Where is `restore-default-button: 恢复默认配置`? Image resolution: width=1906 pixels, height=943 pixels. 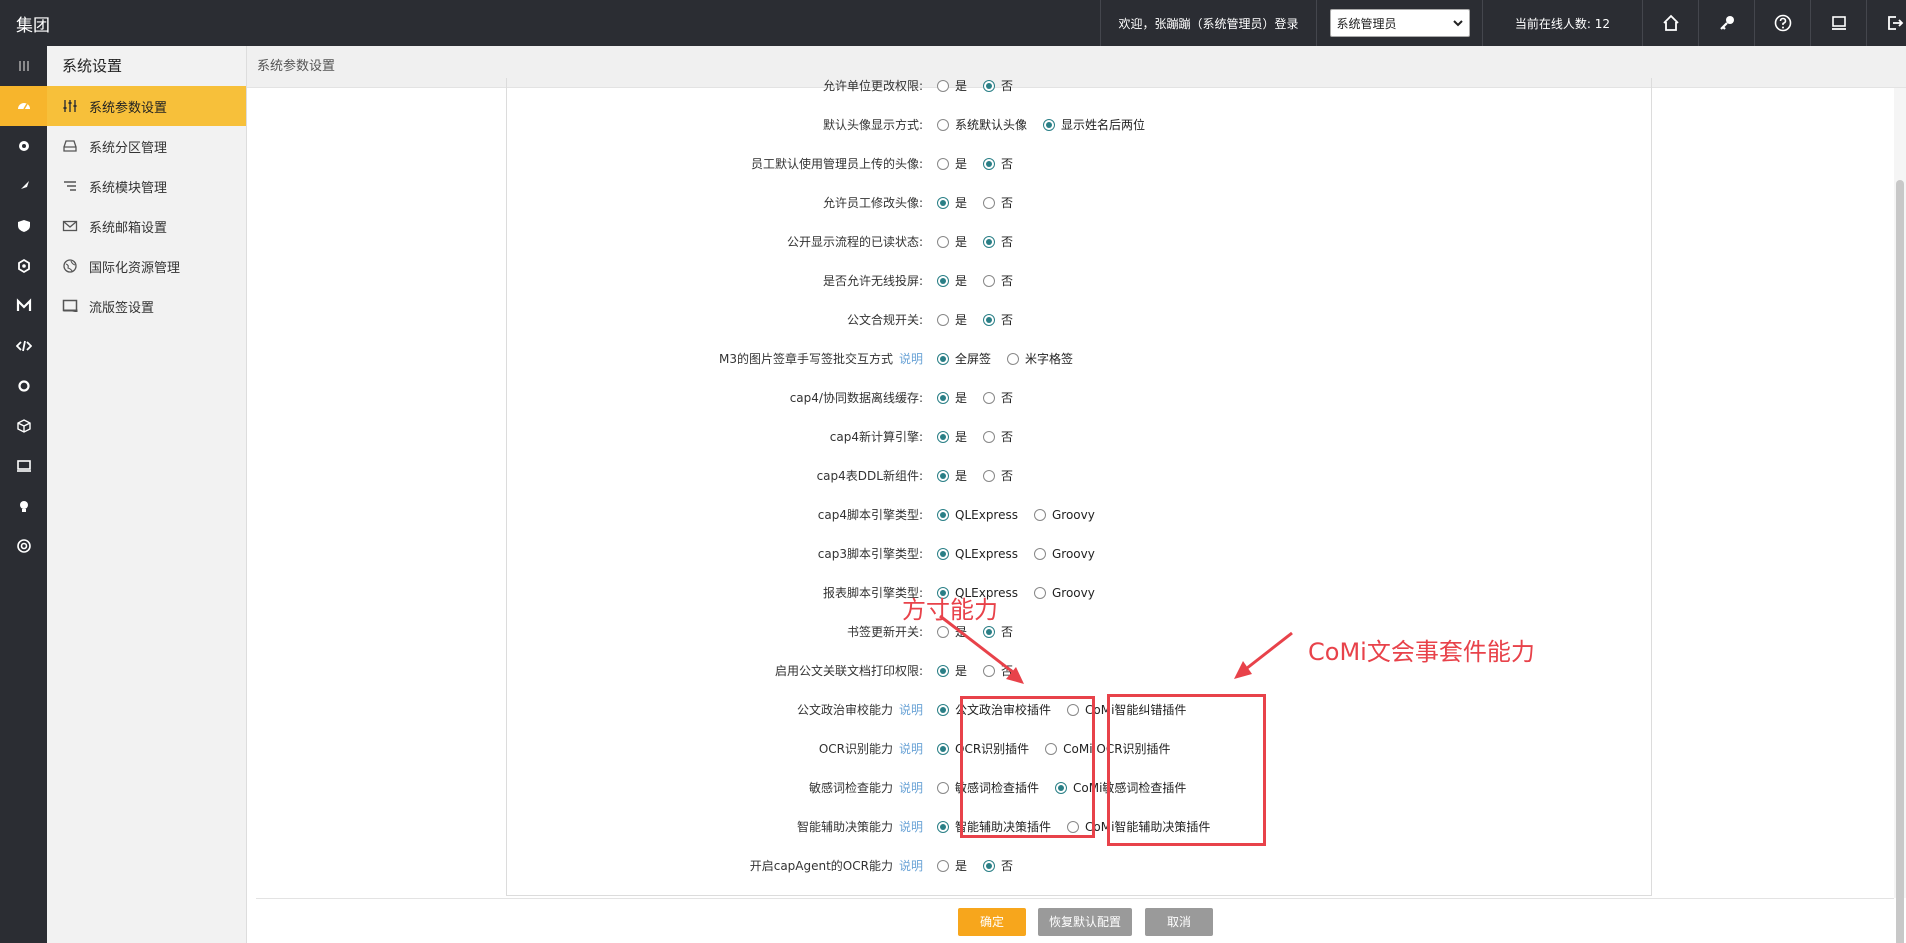 restore-default-button: 恢复默认配置 is located at coordinates (1085, 922).